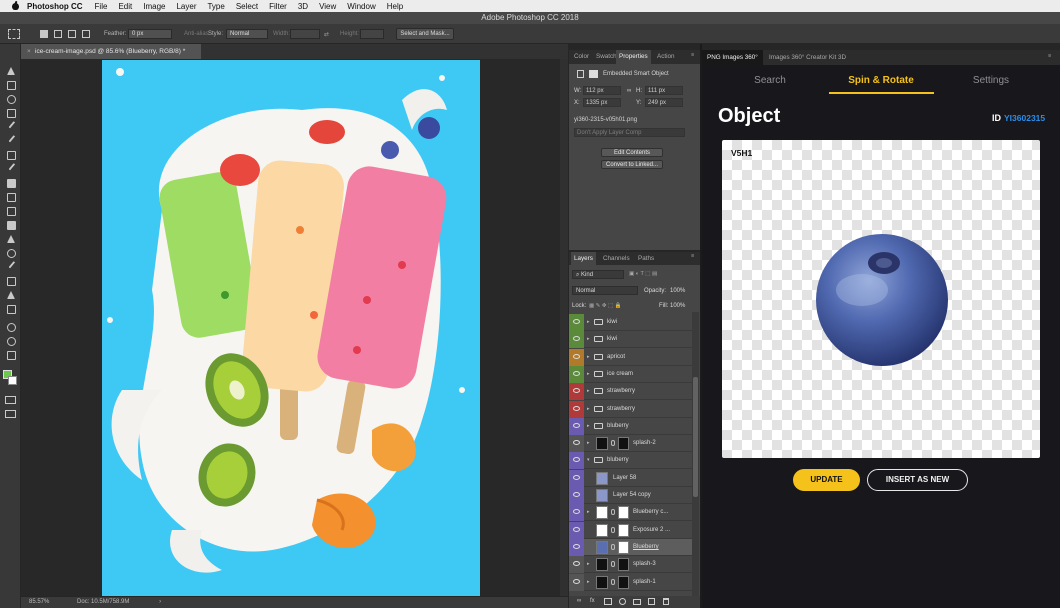  I want to click on layer-row: Layer 58, so click(631, 478).